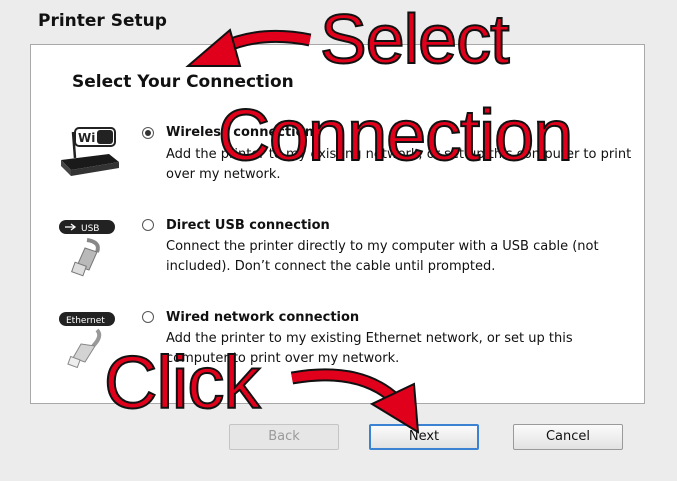 The height and width of the screenshot is (481, 677). What do you see at coordinates (95, 138) in the screenshot?
I see `wifi-badge-text: Wi Fi` at bounding box center [95, 138].